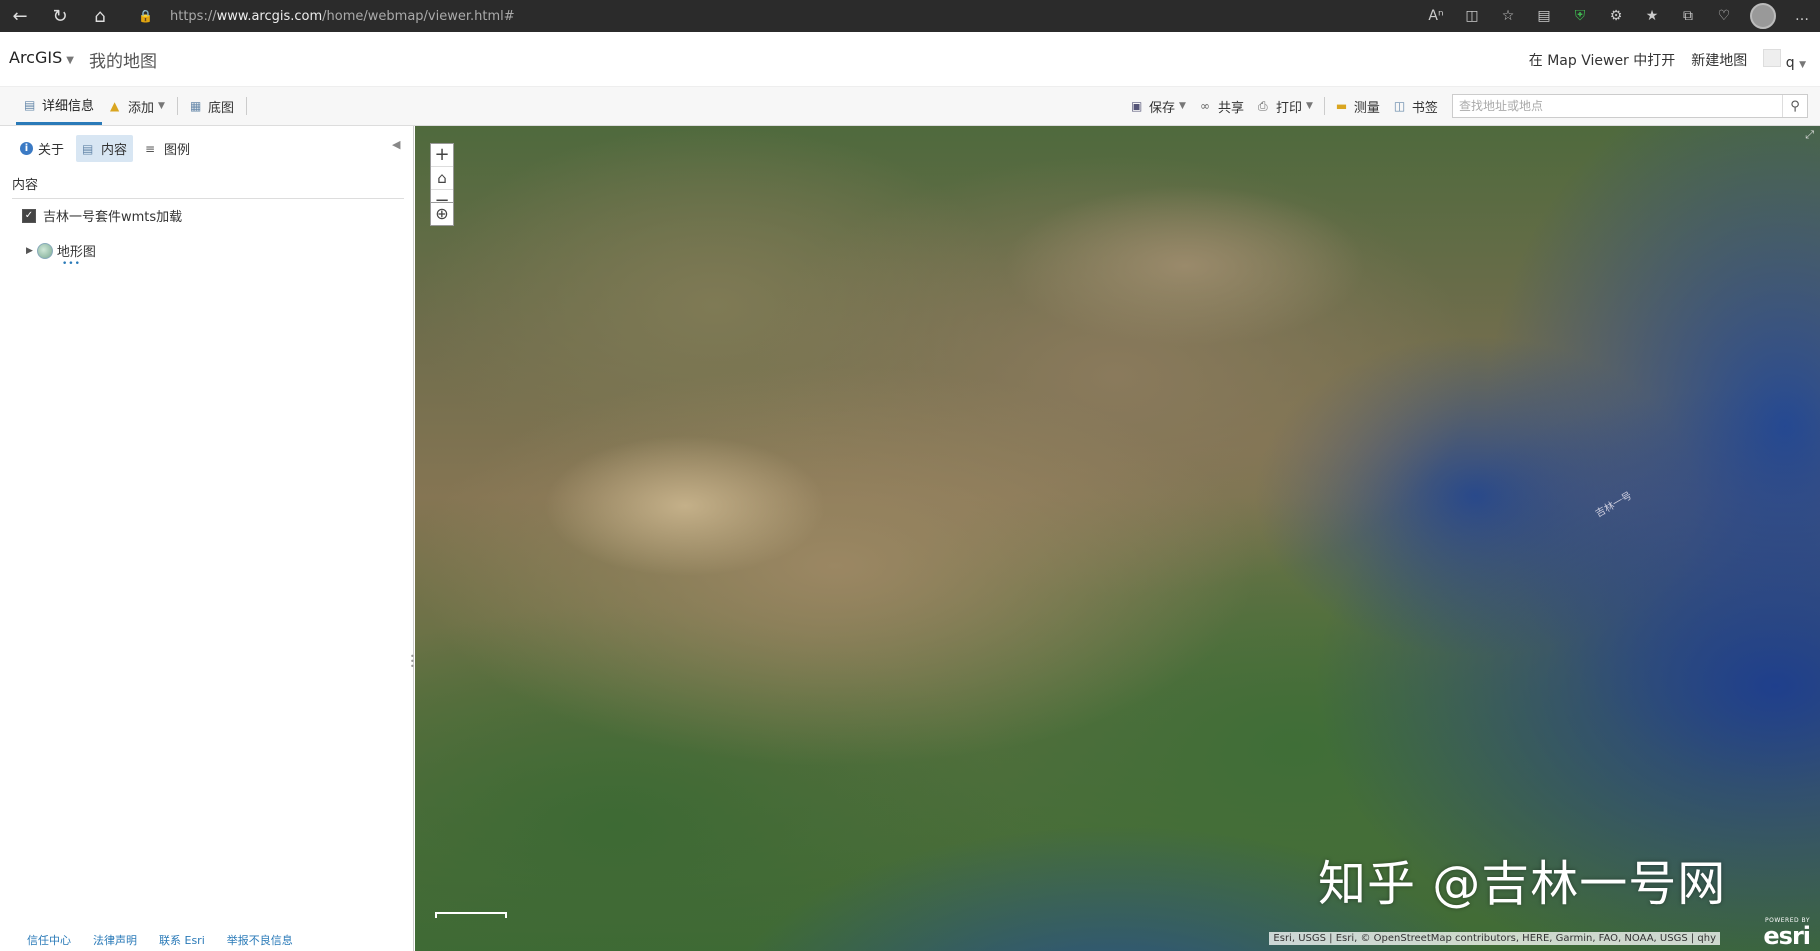 This screenshot has height=951, width=1820. I want to click on measure-button: ▬ 测量, so click(1358, 106).